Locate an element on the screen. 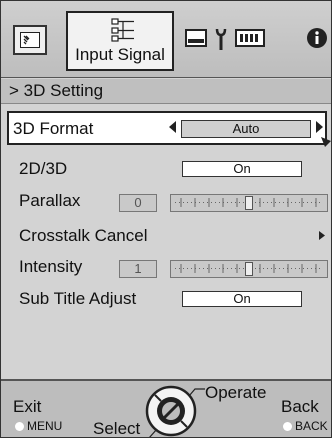 The height and width of the screenshot is (438, 332). arrow-right-icon is located at coordinates (319, 127).